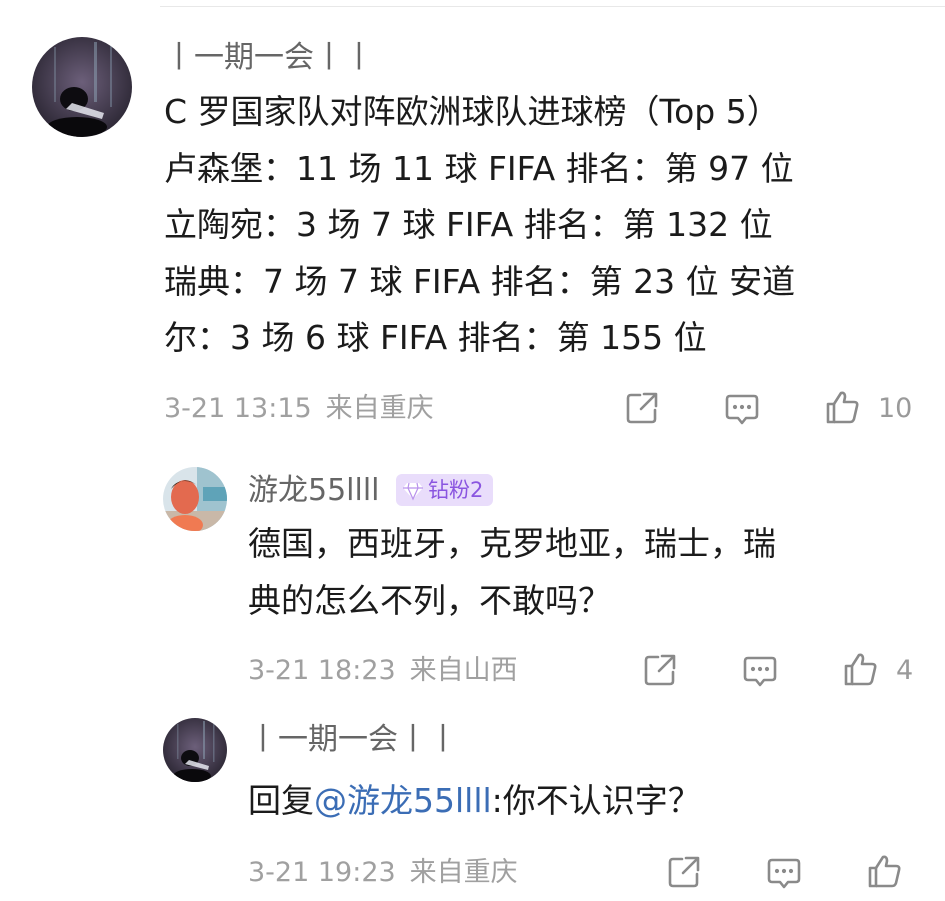 This screenshot has height=901, width=945. Describe the element at coordinates (322, 872) in the screenshot. I see `timestamp: 3-21 19:23` at that location.